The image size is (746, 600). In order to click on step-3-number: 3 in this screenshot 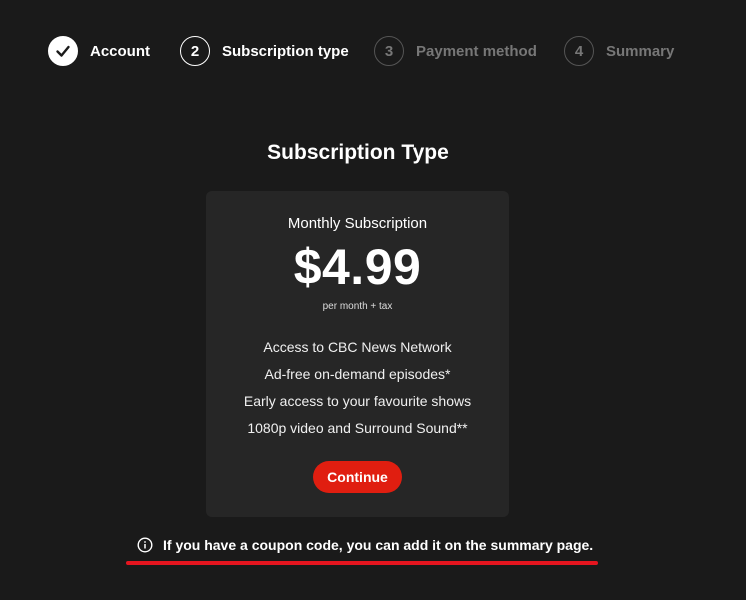, I will do `click(389, 51)`.